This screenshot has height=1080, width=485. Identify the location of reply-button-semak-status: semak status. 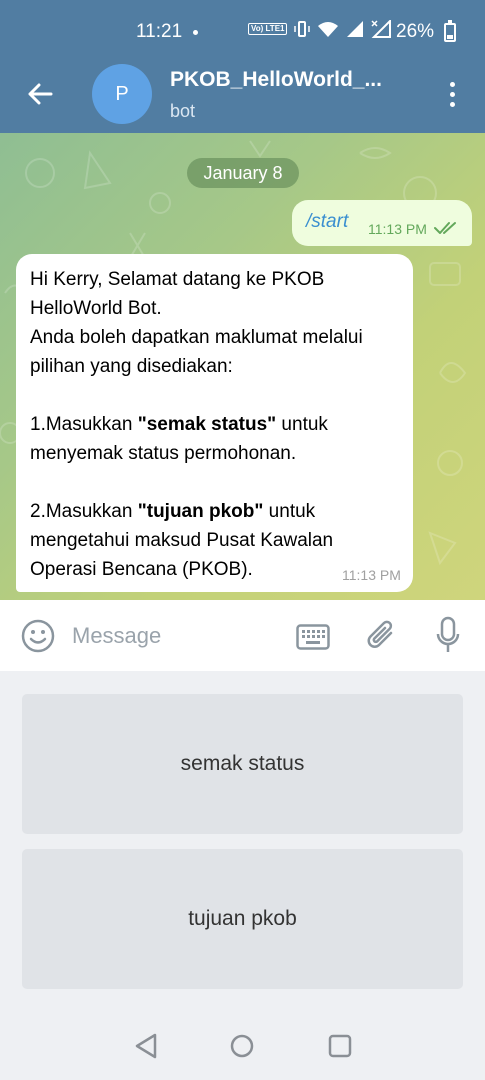
(242, 764).